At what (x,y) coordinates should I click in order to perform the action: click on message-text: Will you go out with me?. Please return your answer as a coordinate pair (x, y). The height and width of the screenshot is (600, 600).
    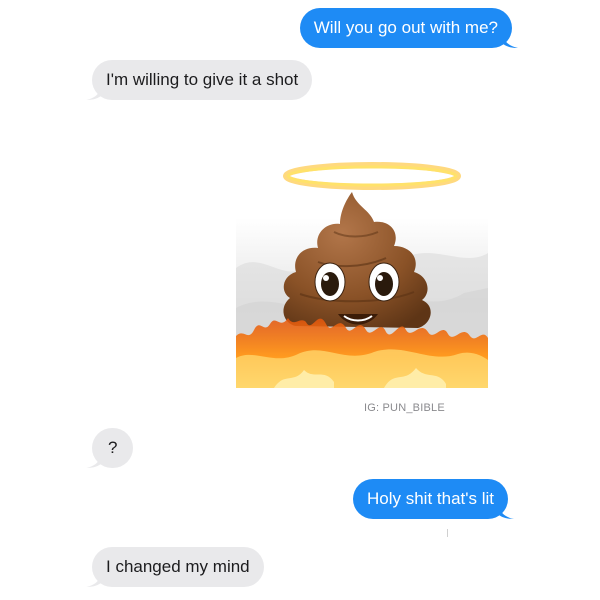
    Looking at the image, I should click on (405, 27).